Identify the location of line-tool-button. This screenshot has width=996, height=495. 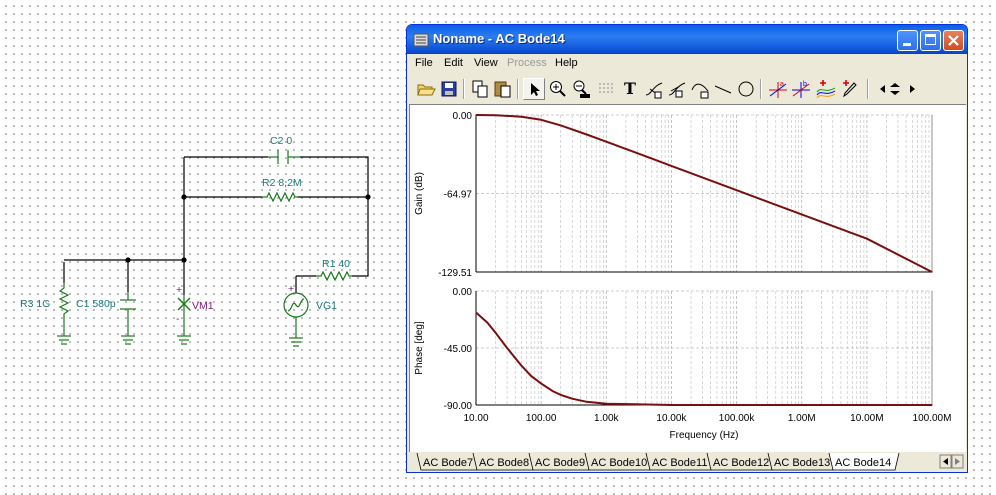
(723, 89).